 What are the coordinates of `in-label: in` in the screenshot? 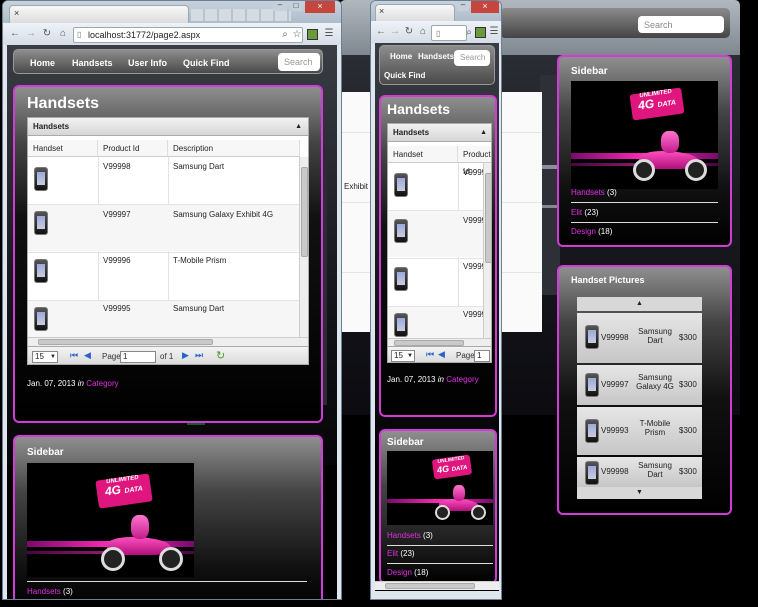 It's located at (80, 383).